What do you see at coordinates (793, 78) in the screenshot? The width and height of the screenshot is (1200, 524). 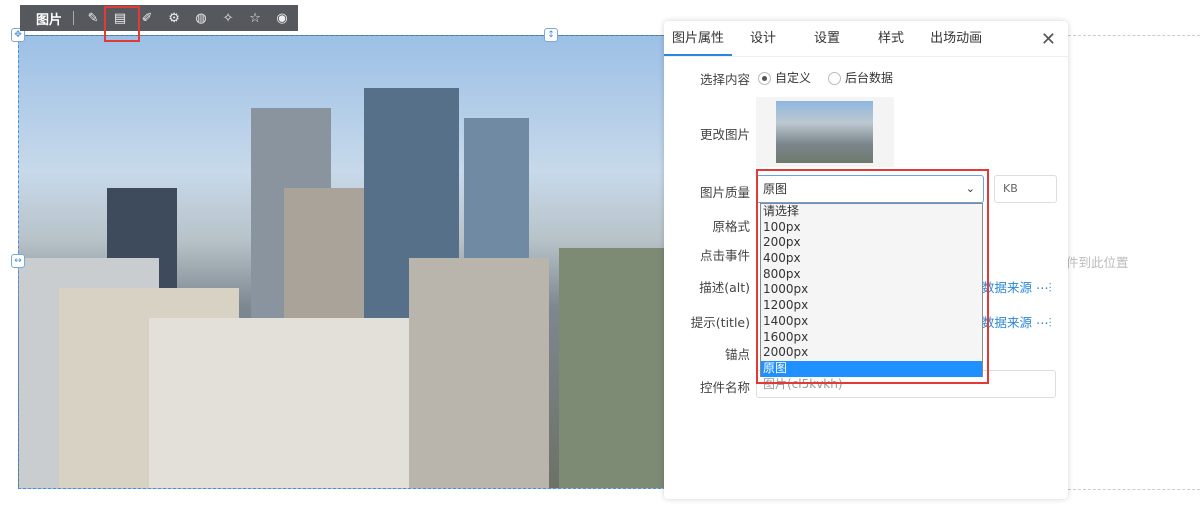 I see `radio-label: 自定义` at bounding box center [793, 78].